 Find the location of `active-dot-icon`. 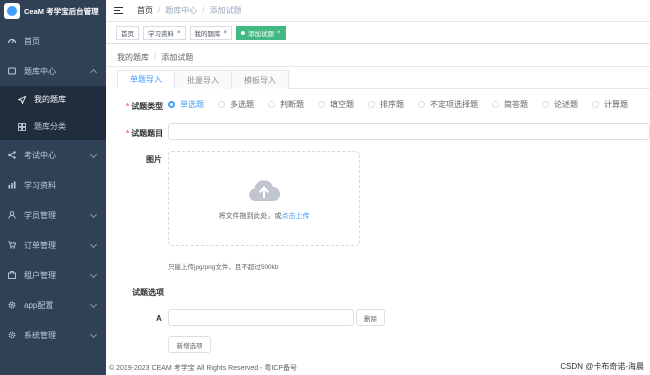

active-dot-icon is located at coordinates (243, 32).